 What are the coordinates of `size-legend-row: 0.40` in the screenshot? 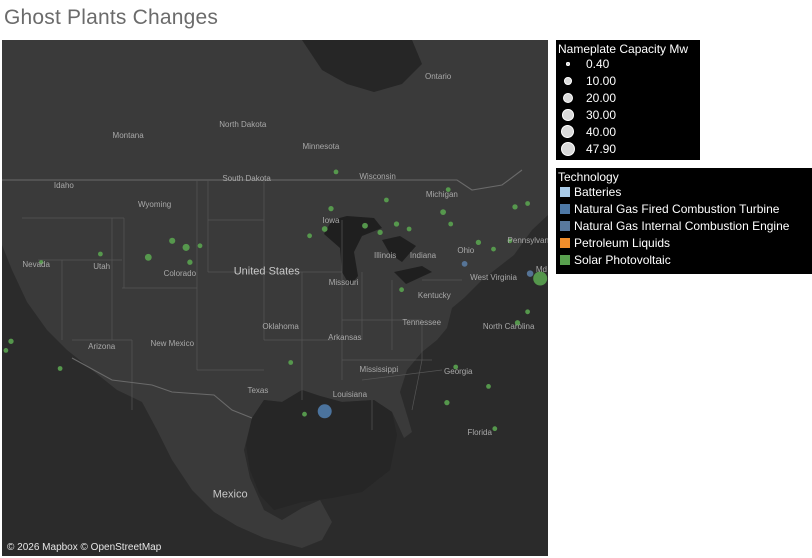 It's located at (628, 64).